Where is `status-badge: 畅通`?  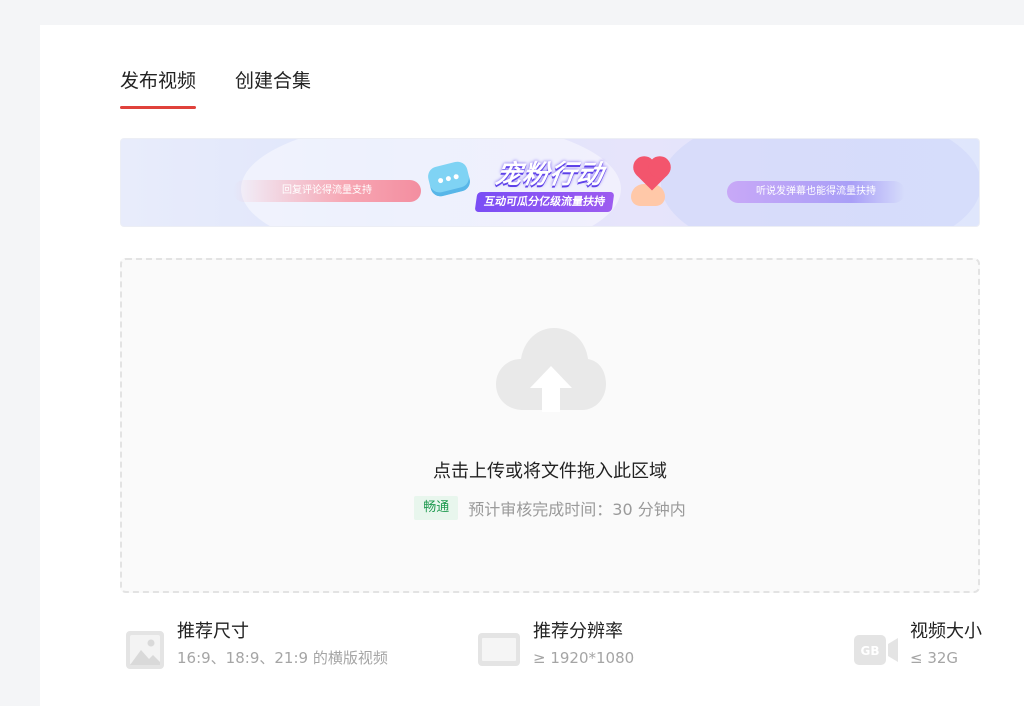 status-badge: 畅通 is located at coordinates (436, 508).